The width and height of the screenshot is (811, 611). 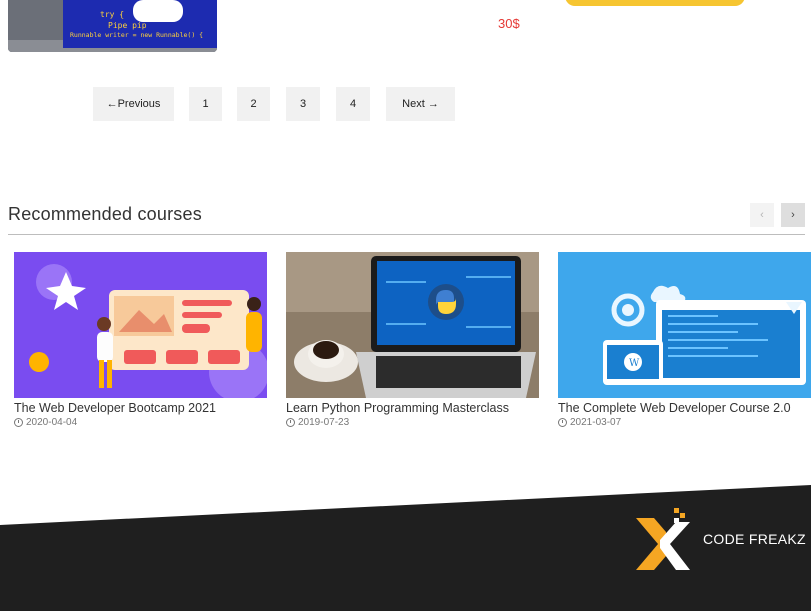 What do you see at coordinates (112, 14) in the screenshot?
I see `code-line-1: try {` at bounding box center [112, 14].